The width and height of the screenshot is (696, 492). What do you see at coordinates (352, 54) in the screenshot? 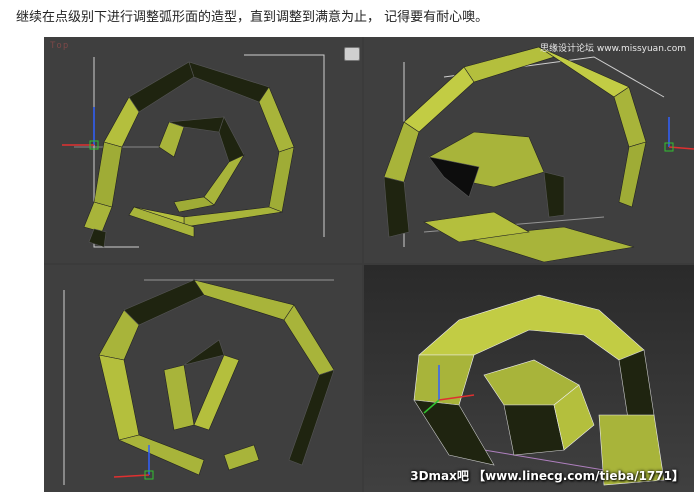
I see `view-cube-icon` at bounding box center [352, 54].